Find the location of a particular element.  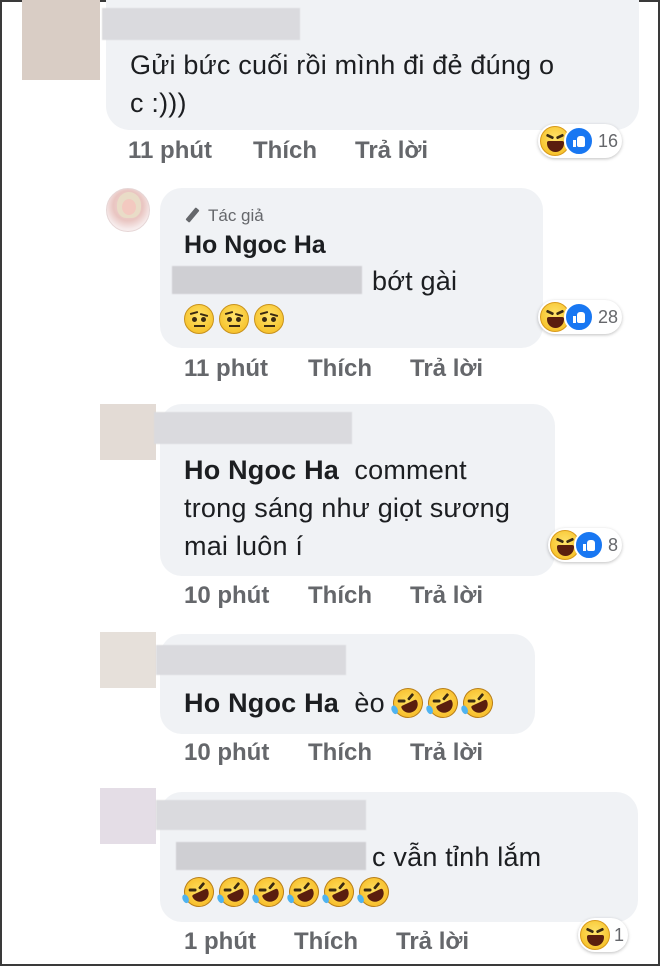

comment-actions: 11 phút Thích Trả lời is located at coordinates (330, 370).